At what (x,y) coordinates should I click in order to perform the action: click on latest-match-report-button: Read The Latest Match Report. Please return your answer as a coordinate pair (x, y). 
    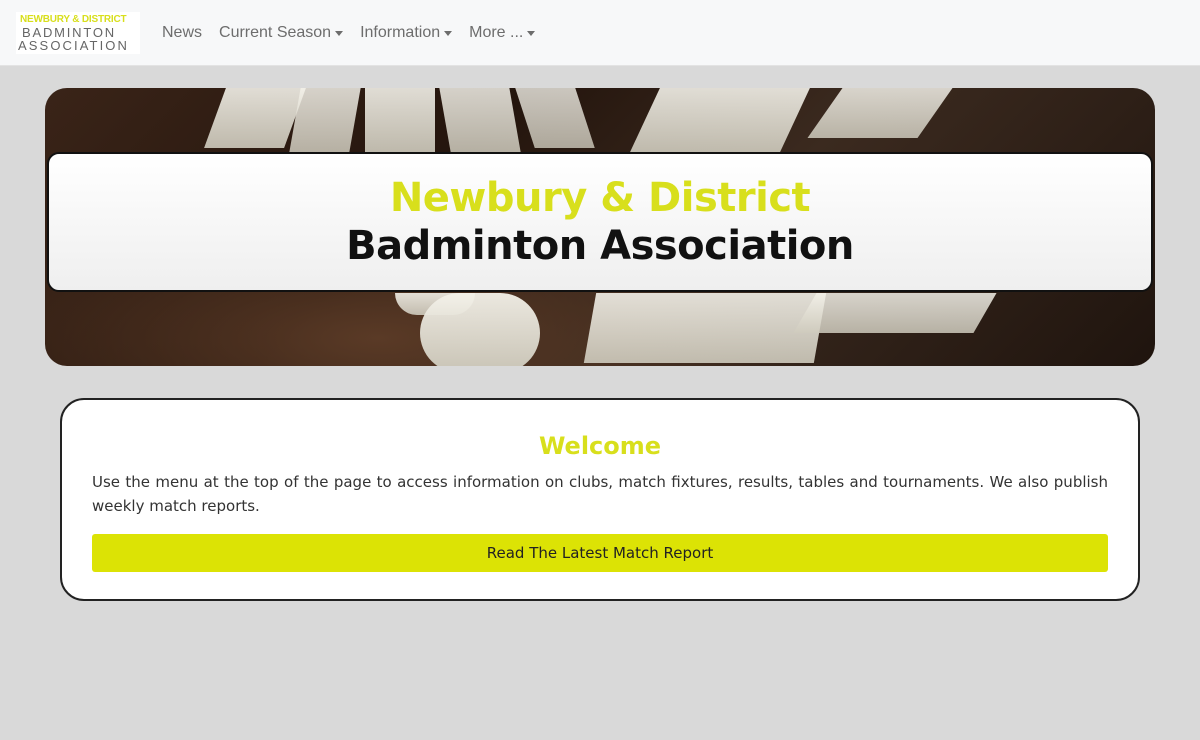
    Looking at the image, I should click on (600, 553).